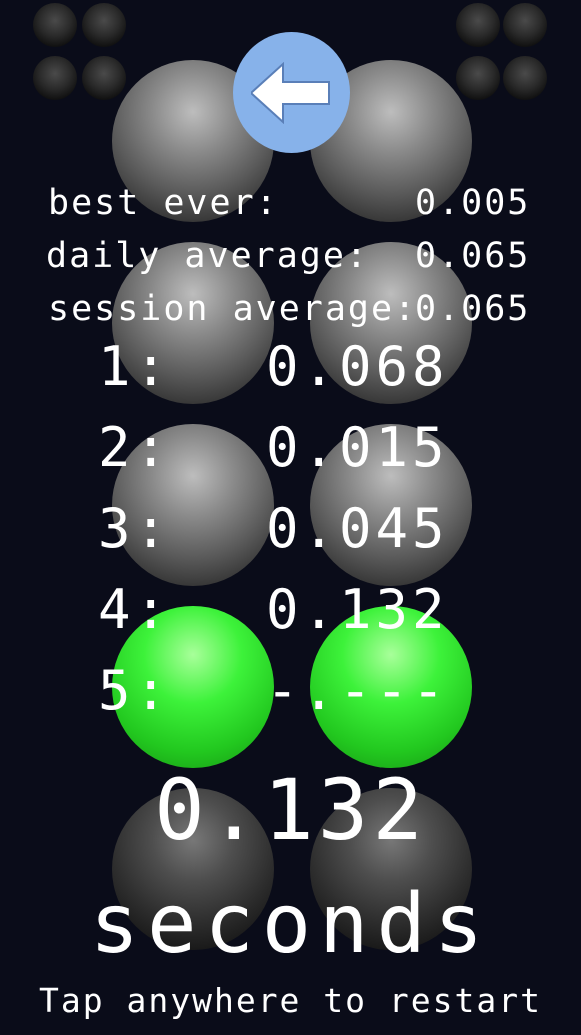 This screenshot has height=1035, width=581. I want to click on trial-4-value: 0.132, so click(357, 609).